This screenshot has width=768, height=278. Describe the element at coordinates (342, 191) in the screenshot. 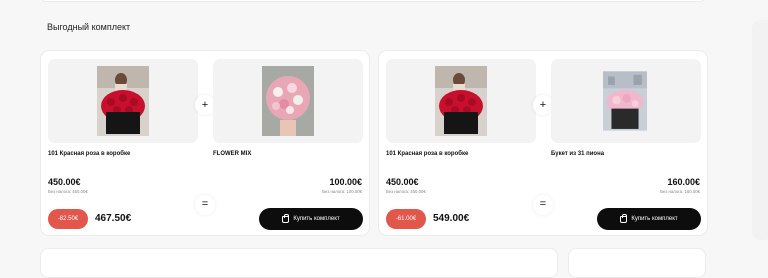

I see `product-net-price: Без налога: 100.00€` at that location.